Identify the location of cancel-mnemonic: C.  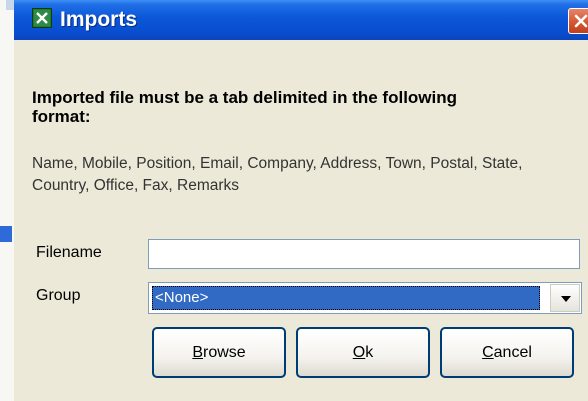
(488, 352).